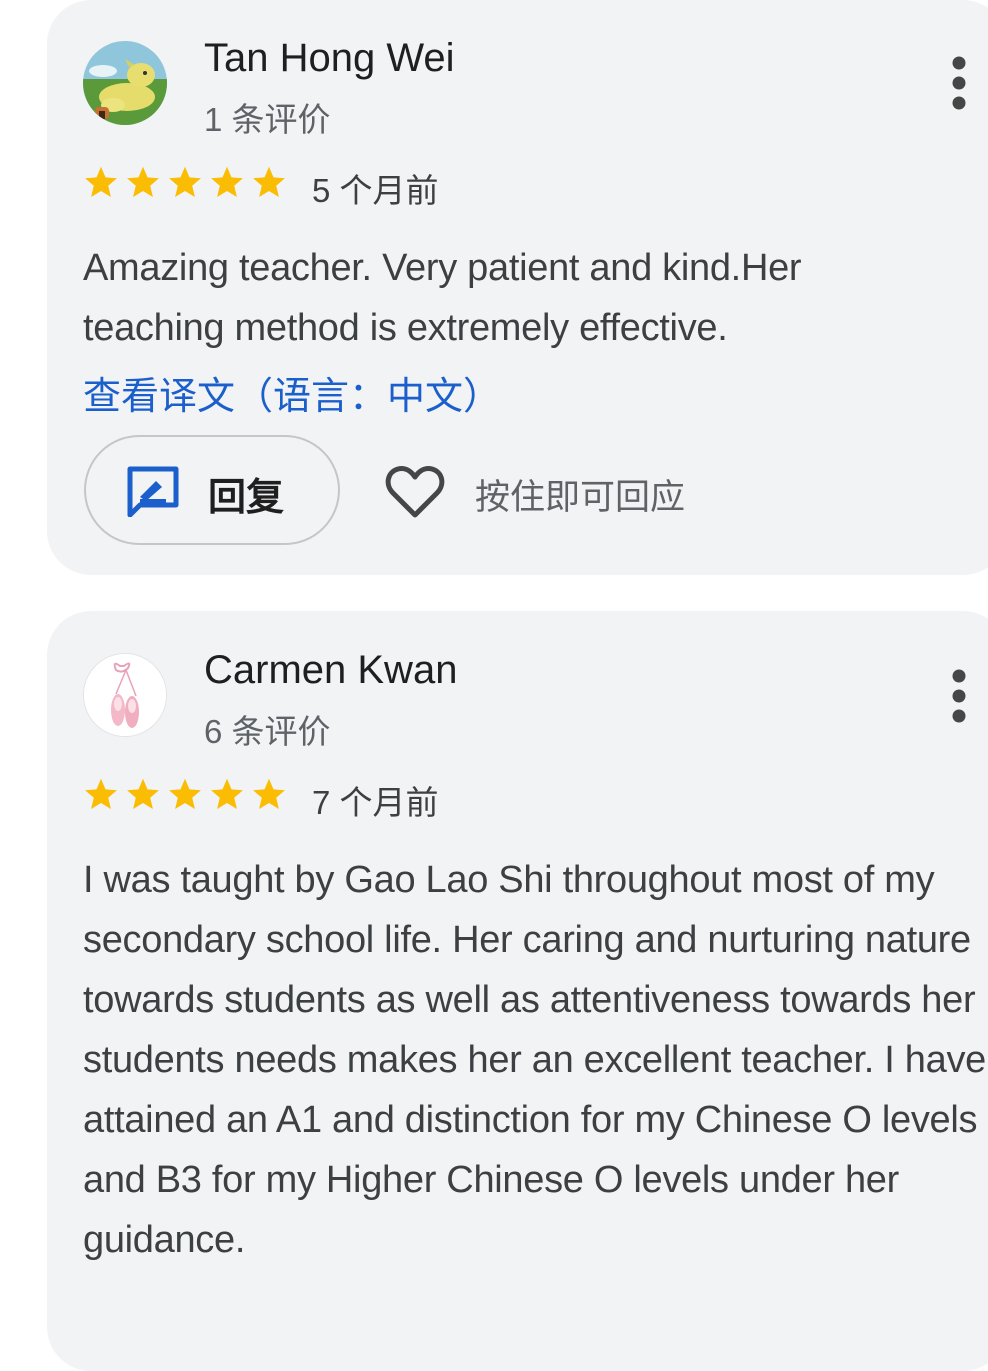 Image resolution: width=988 pixels, height=1371 pixels. I want to click on dog-cartoon-avatar-icon, so click(125, 83).